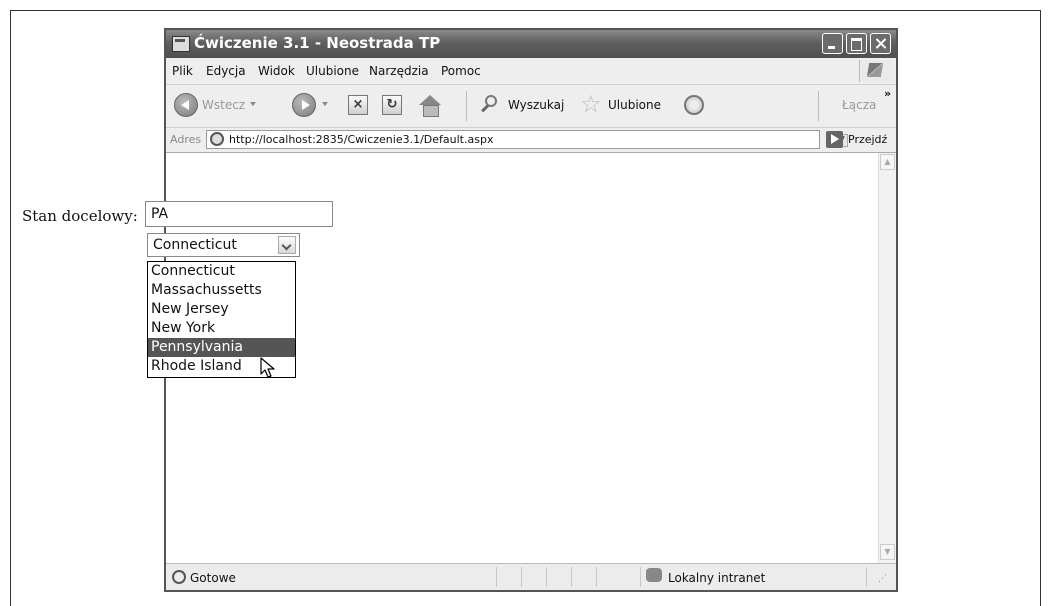  What do you see at coordinates (392, 105) in the screenshot?
I see `refresh-icon: ↻` at bounding box center [392, 105].